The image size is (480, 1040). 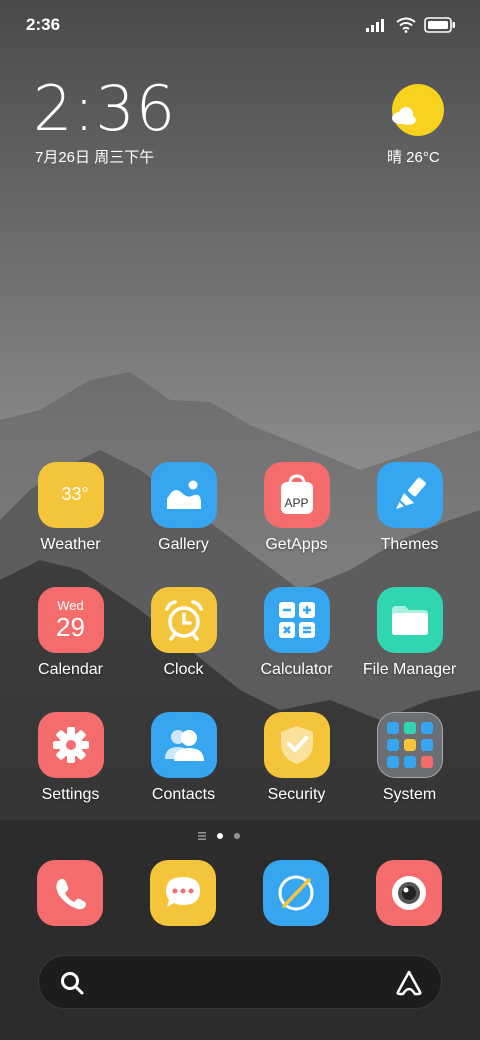 I want to click on weather-widget-text: 晴 26°C, so click(x=413, y=157).